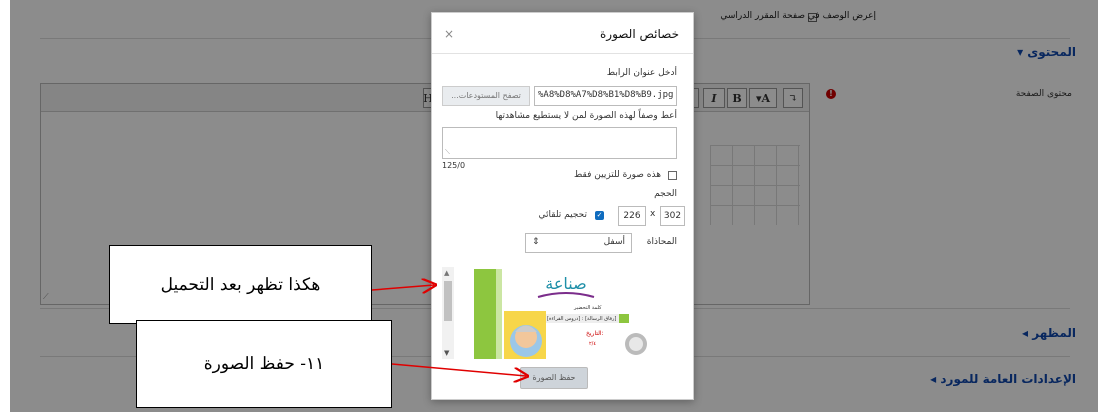  What do you see at coordinates (458, 369) in the screenshot?
I see `arrow-to-save-button` at bounding box center [458, 369].